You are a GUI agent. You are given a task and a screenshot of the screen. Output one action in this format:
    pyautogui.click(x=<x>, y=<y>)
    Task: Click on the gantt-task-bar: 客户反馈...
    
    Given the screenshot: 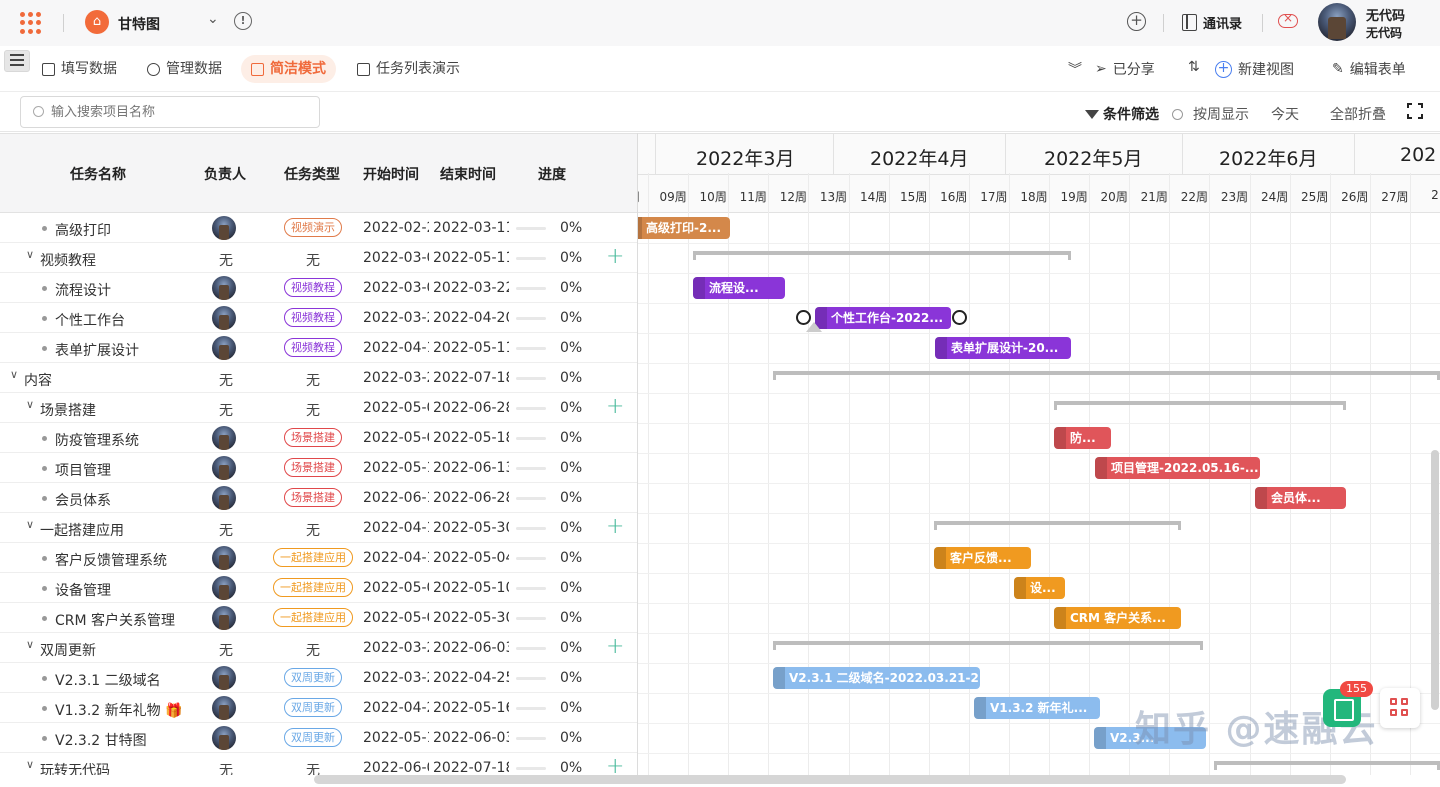 What is the action you would take?
    pyautogui.click(x=982, y=558)
    